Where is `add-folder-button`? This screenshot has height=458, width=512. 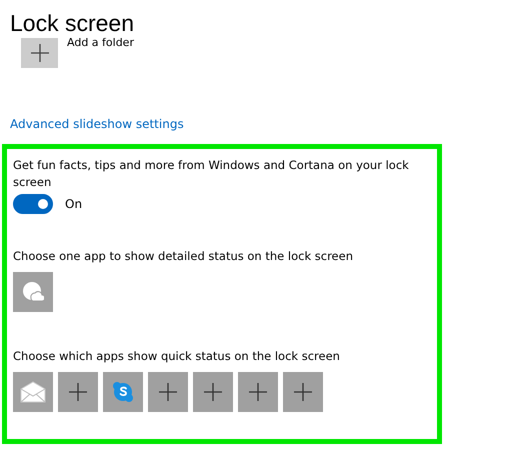
add-folder-button is located at coordinates (39, 53).